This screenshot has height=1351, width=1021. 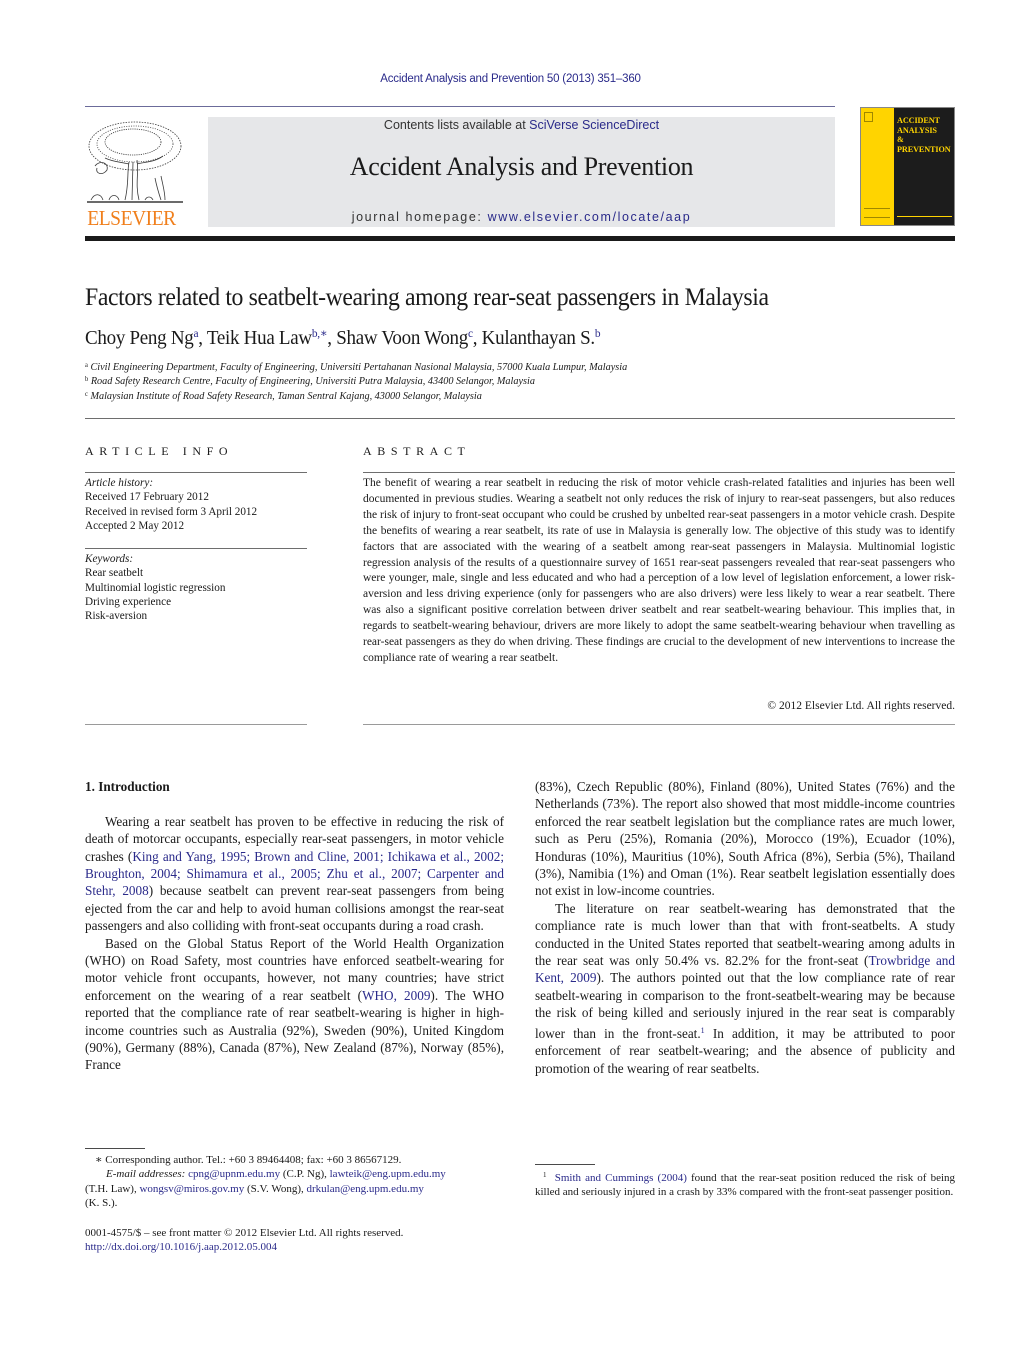 I want to click on email-link: lawteik@eng.upm.edu.my, so click(x=388, y=1174).